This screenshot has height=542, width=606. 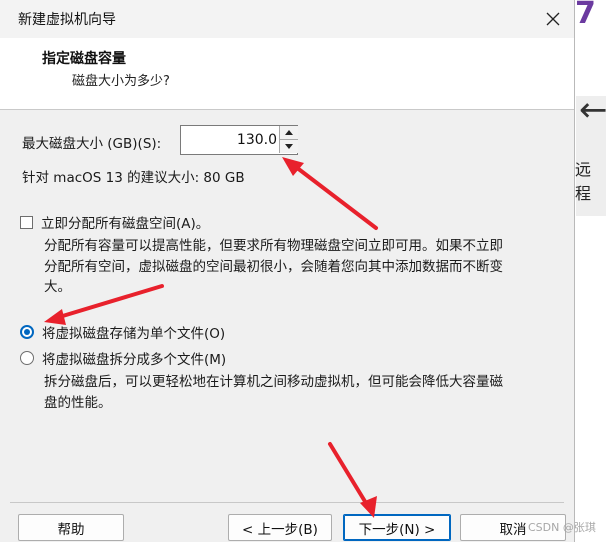 I want to click on next-button: 下一步(N) >, so click(x=397, y=527).